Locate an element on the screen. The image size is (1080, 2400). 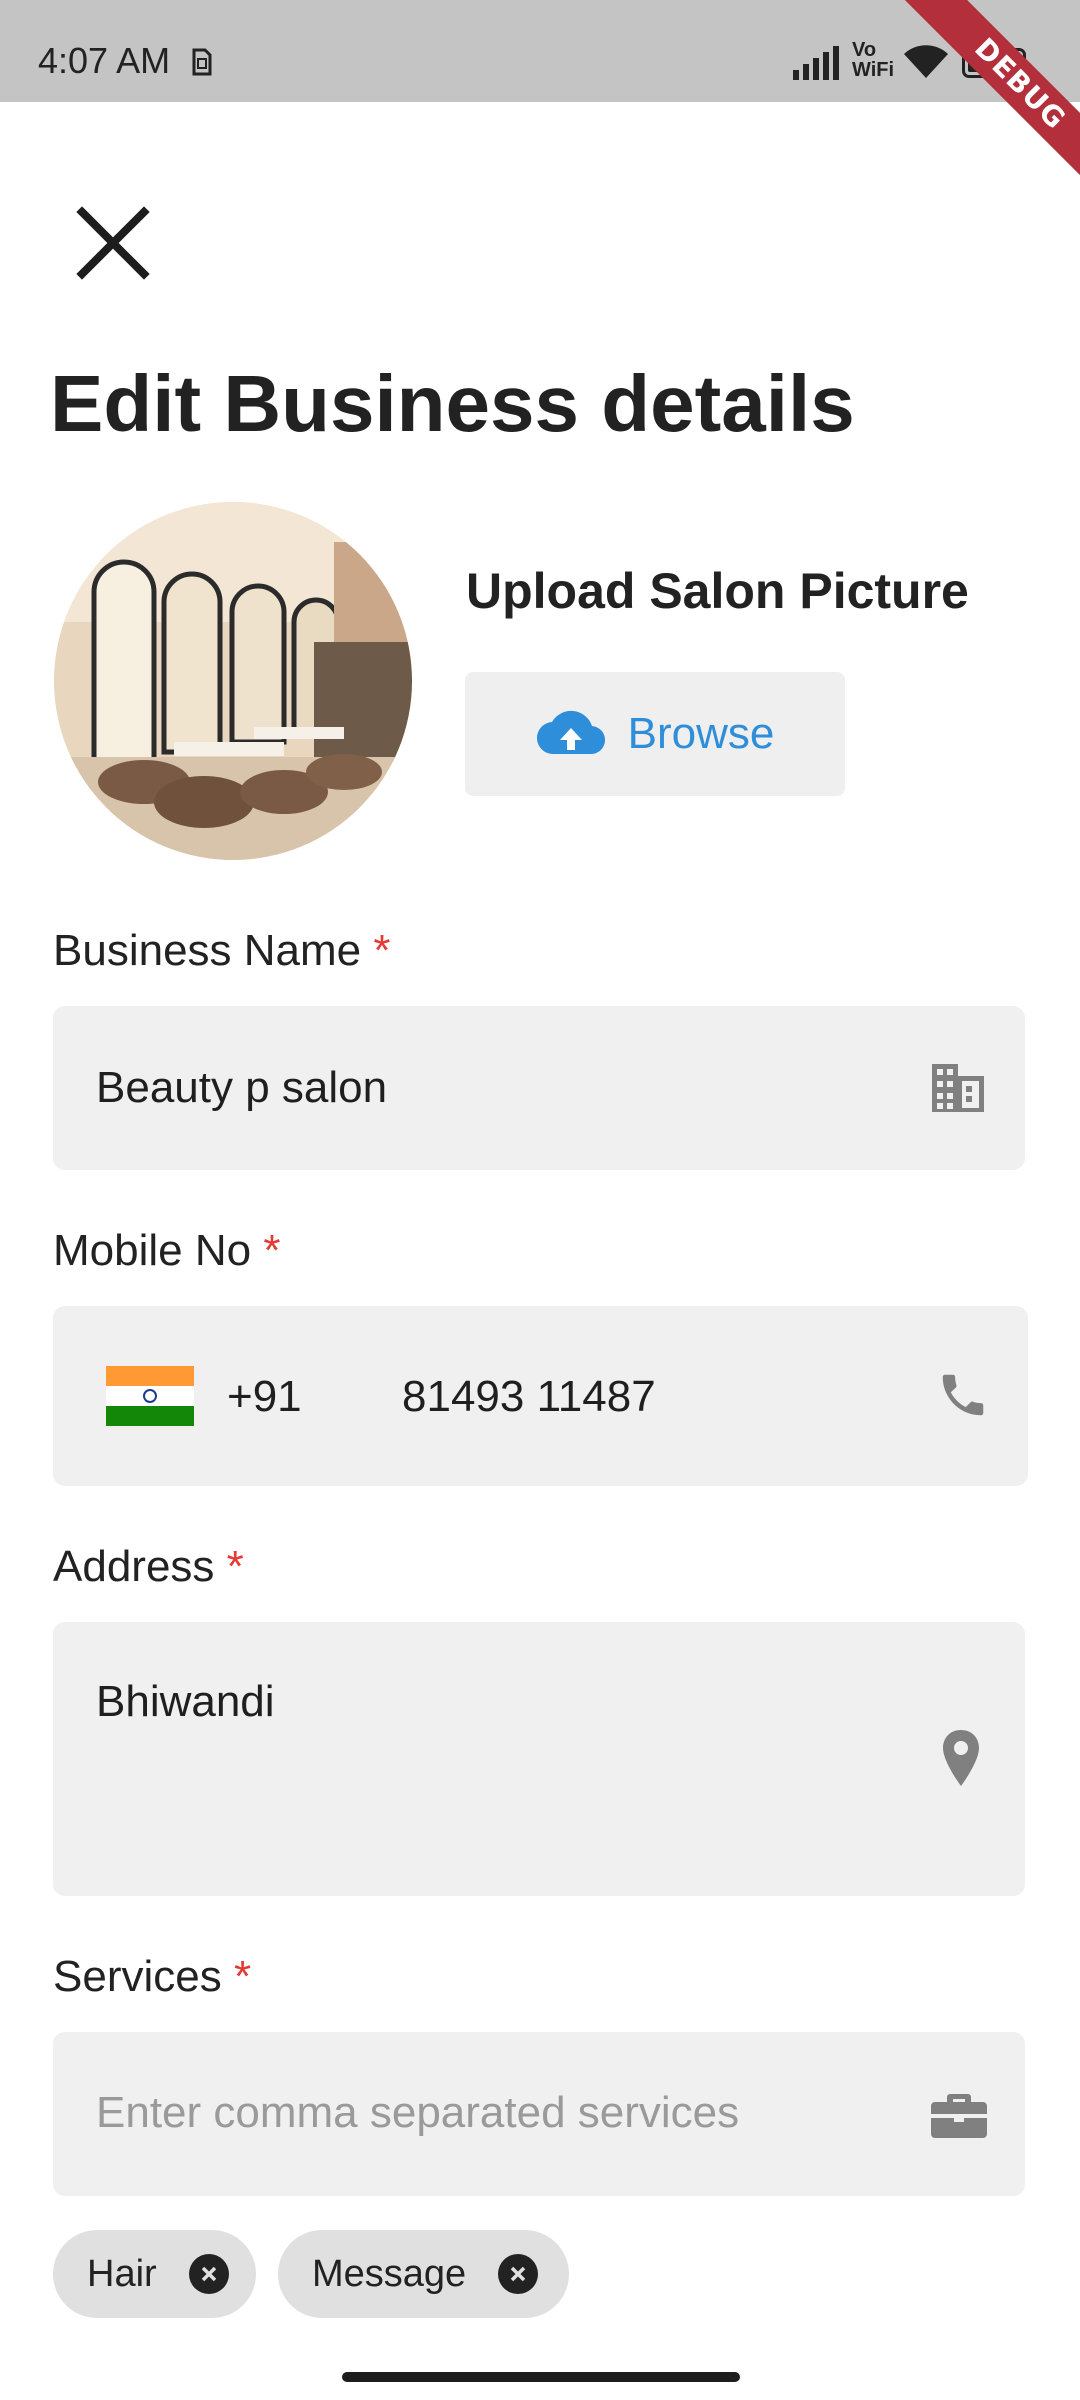
page-title: Edit Business details is located at coordinates (452, 403).